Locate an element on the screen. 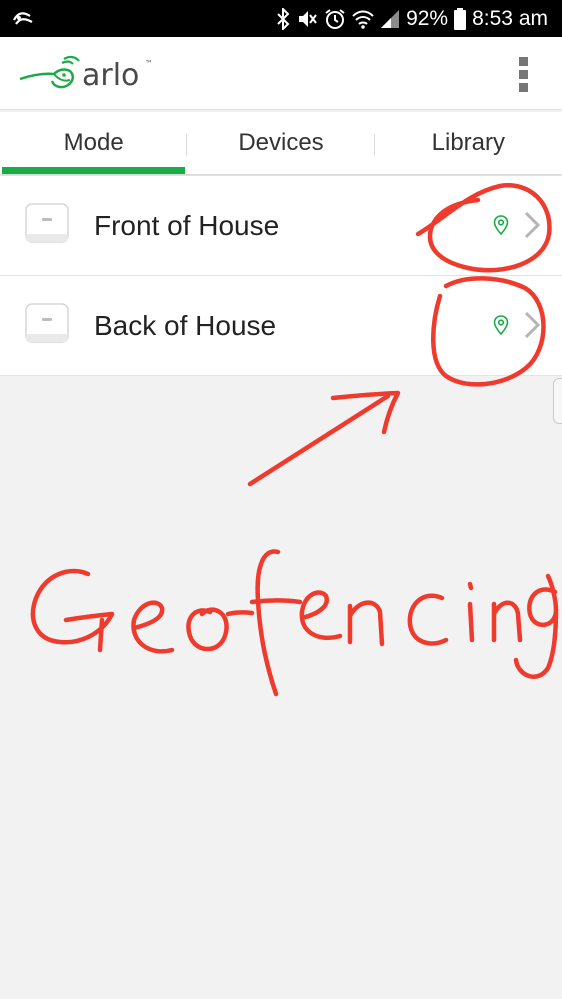 The height and width of the screenshot is (999, 562). tab-library: Library is located at coordinates (468, 143).